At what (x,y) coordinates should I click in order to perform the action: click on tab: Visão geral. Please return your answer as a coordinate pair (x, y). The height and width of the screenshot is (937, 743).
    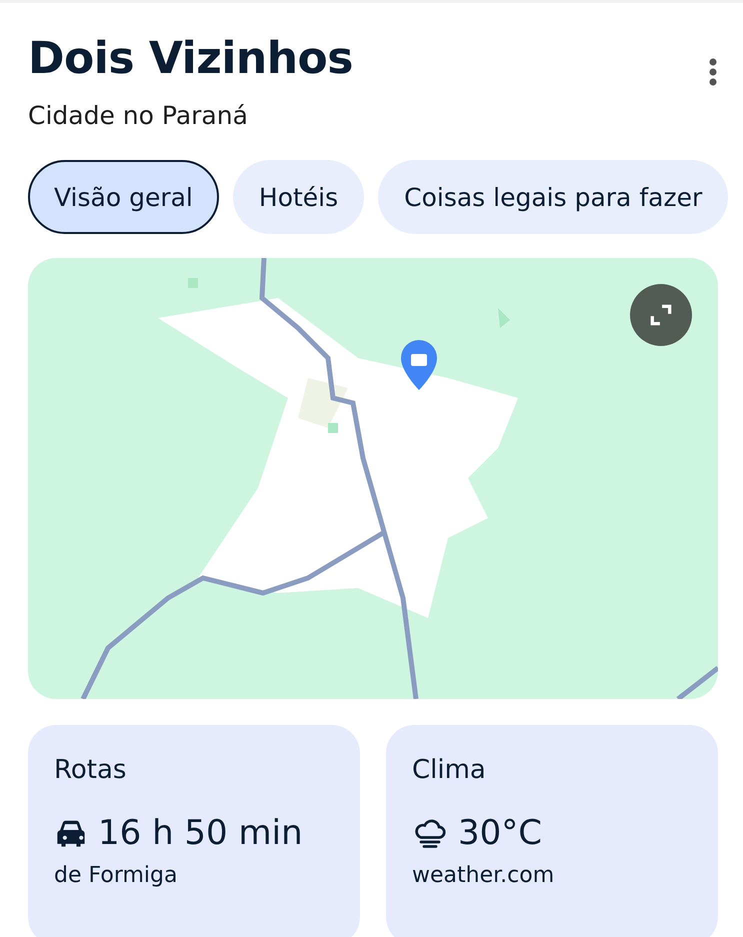
    Looking at the image, I should click on (123, 197).